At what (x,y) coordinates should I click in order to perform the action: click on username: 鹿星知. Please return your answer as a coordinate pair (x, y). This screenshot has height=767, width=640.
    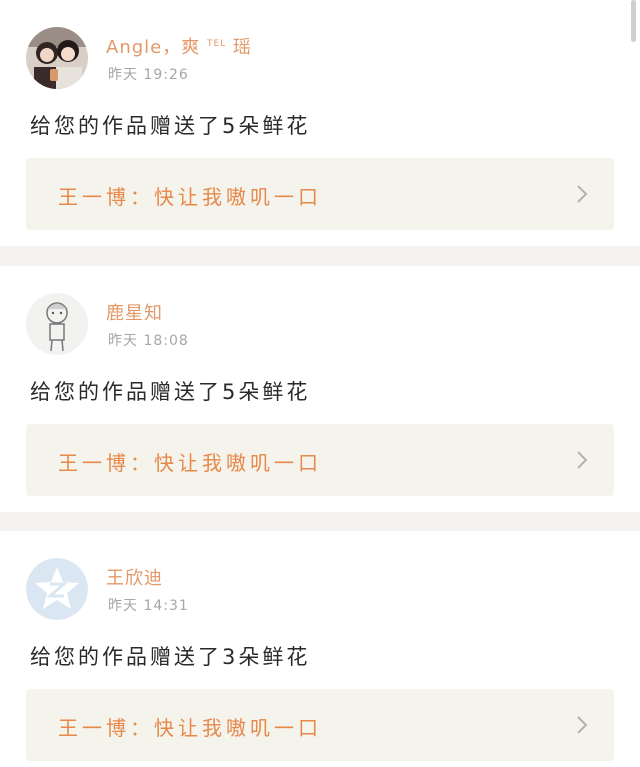
    Looking at the image, I should click on (134, 312).